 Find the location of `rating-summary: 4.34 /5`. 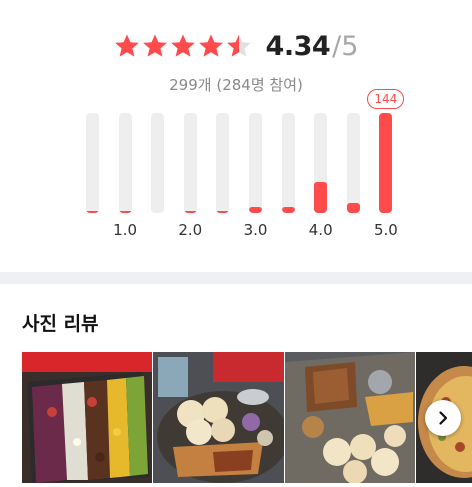

rating-summary: 4.34 /5 is located at coordinates (236, 46).